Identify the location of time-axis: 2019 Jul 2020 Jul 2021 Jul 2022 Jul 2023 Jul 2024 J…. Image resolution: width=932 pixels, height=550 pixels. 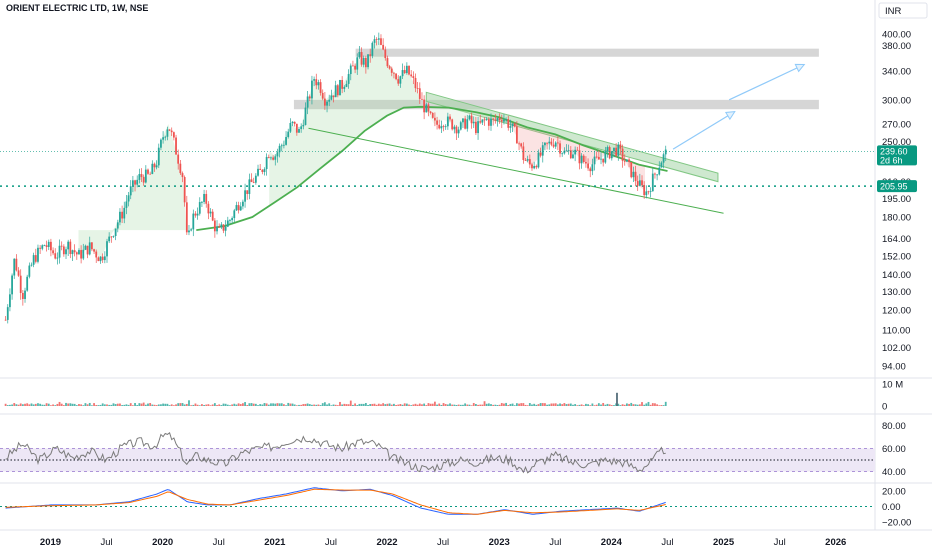
(443, 542).